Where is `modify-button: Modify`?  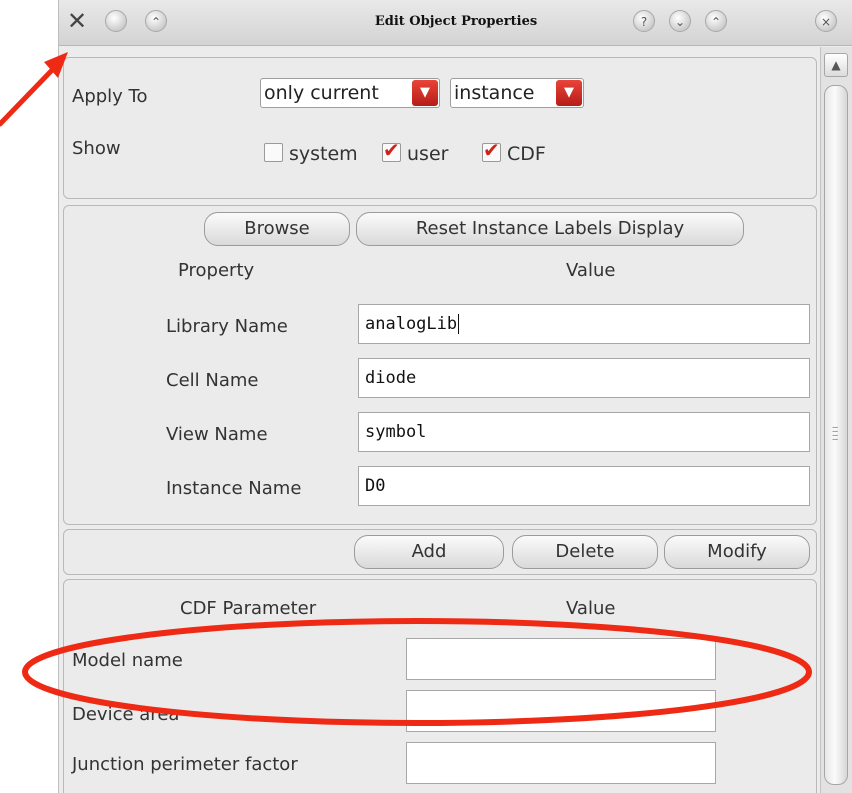 modify-button: Modify is located at coordinates (737, 552).